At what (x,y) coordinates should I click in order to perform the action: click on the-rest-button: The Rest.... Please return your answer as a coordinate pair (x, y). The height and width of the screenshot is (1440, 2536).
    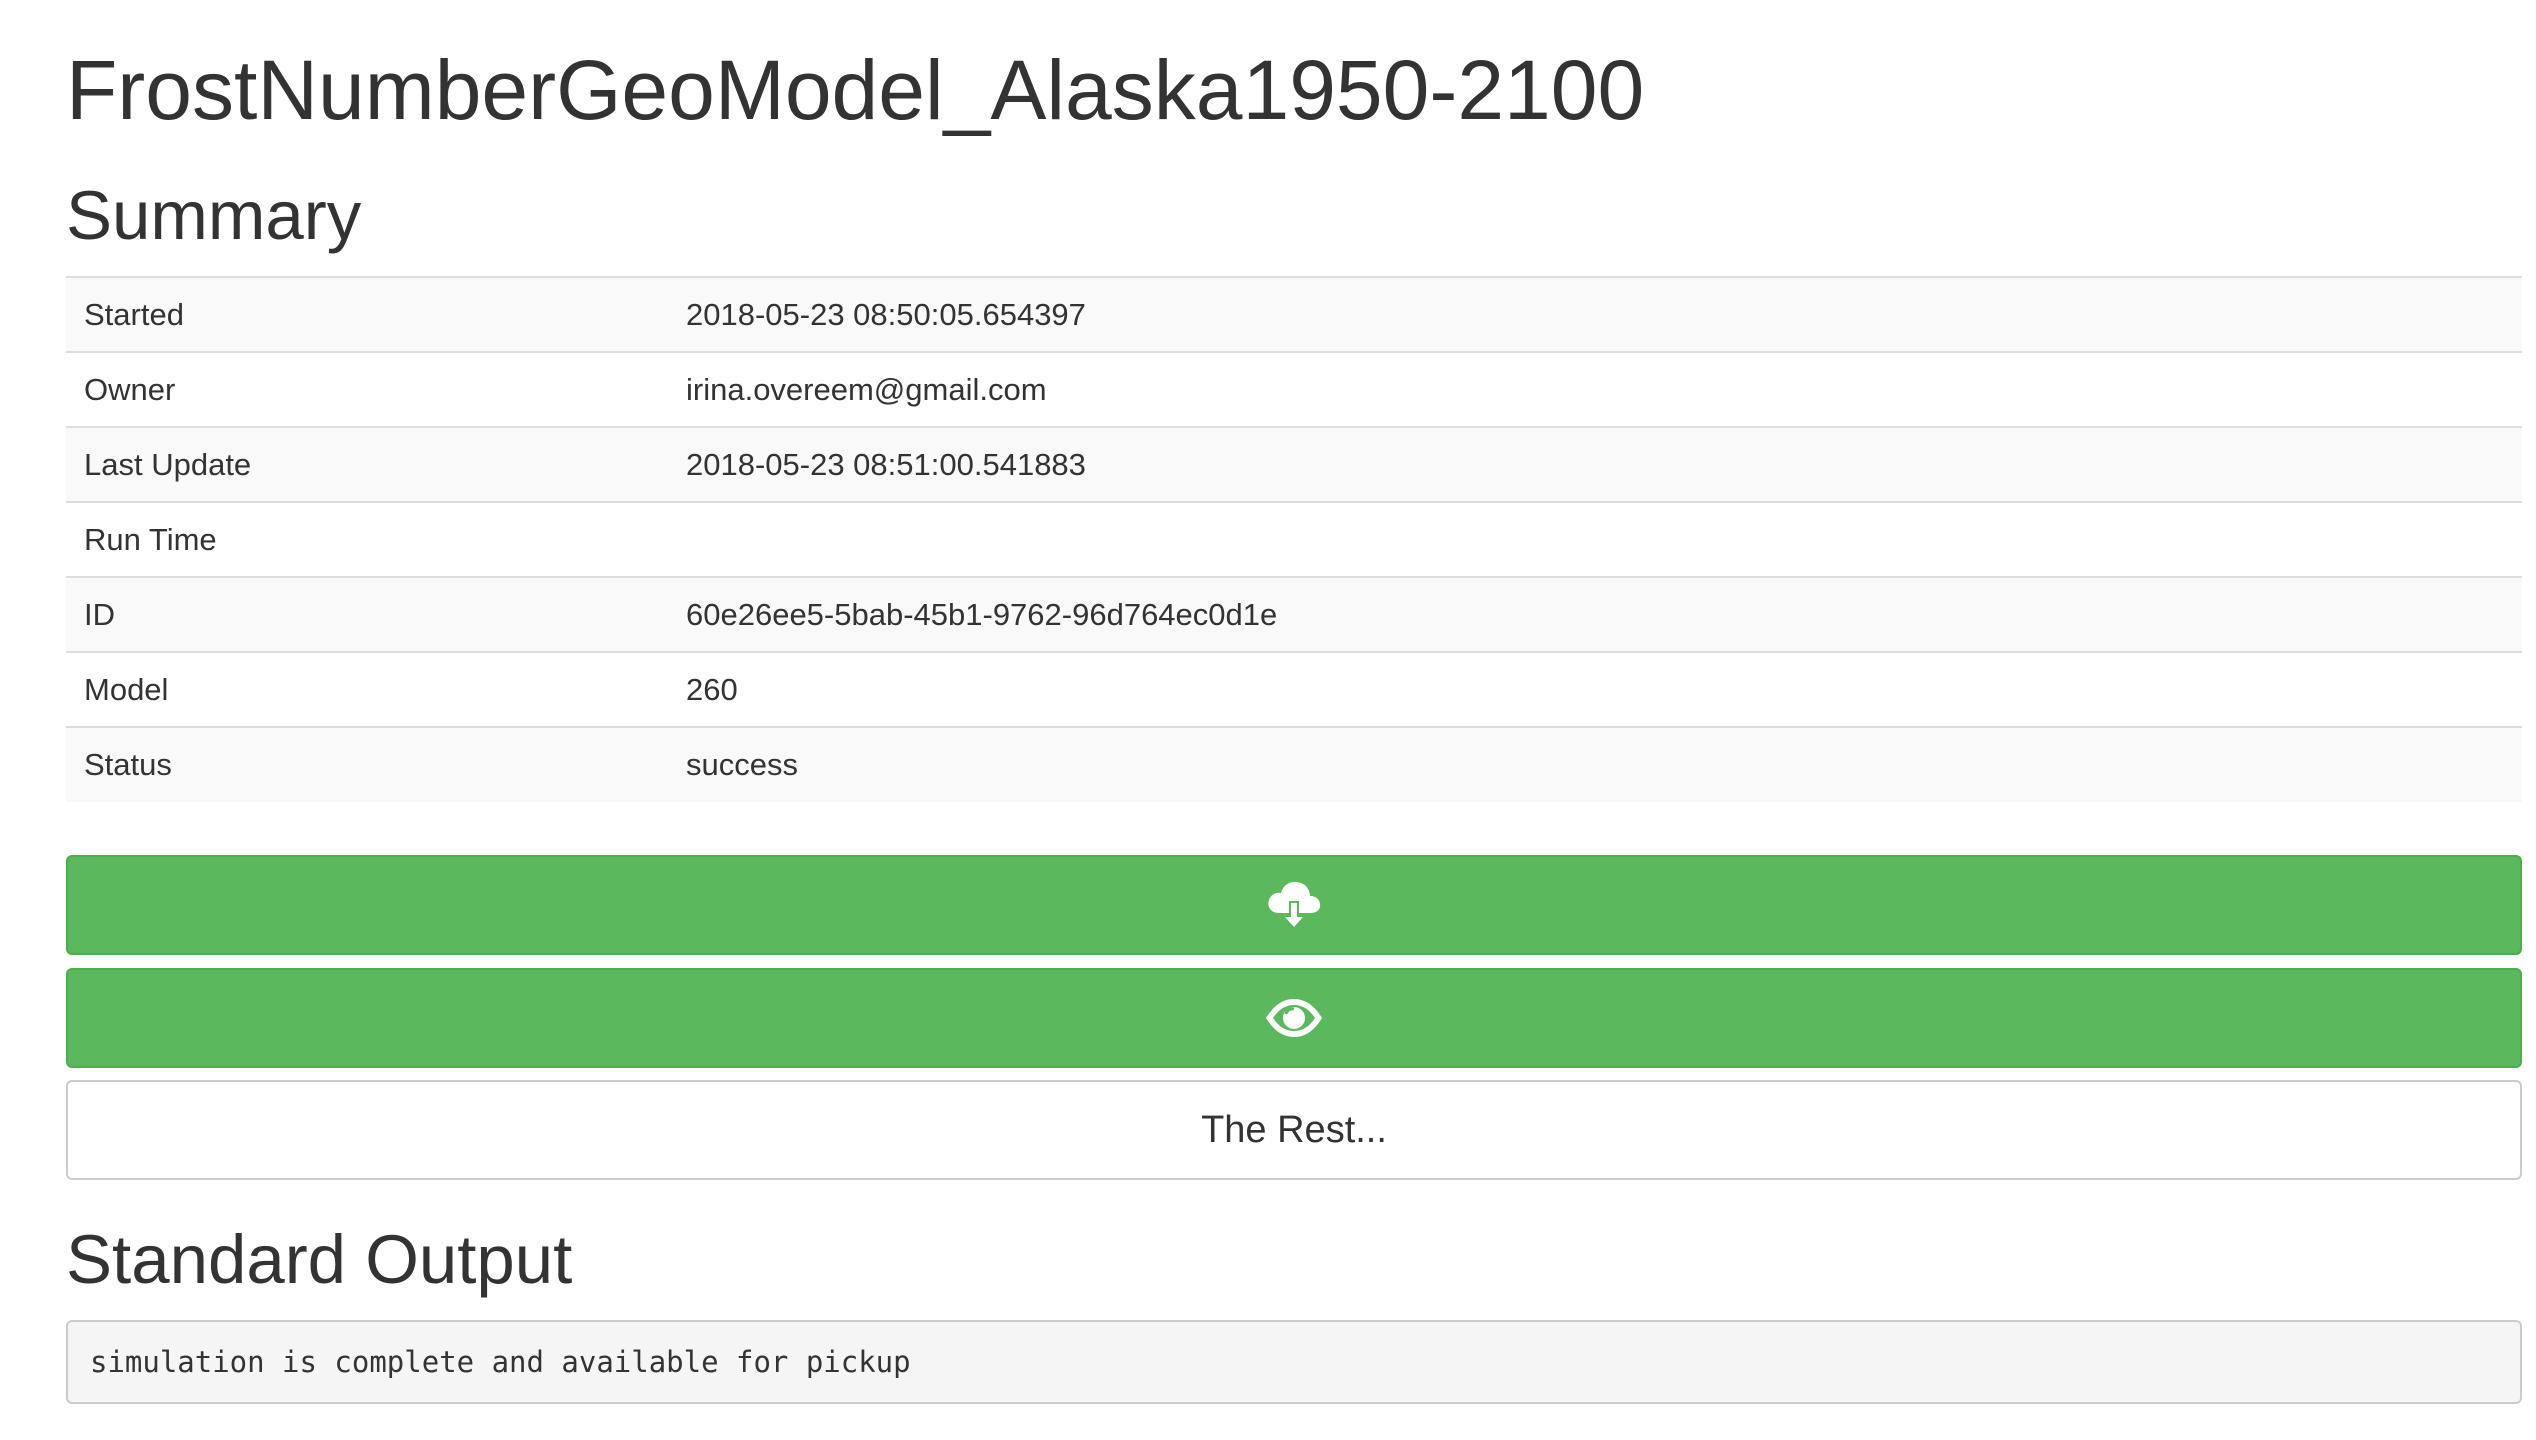
    Looking at the image, I should click on (1294, 1130).